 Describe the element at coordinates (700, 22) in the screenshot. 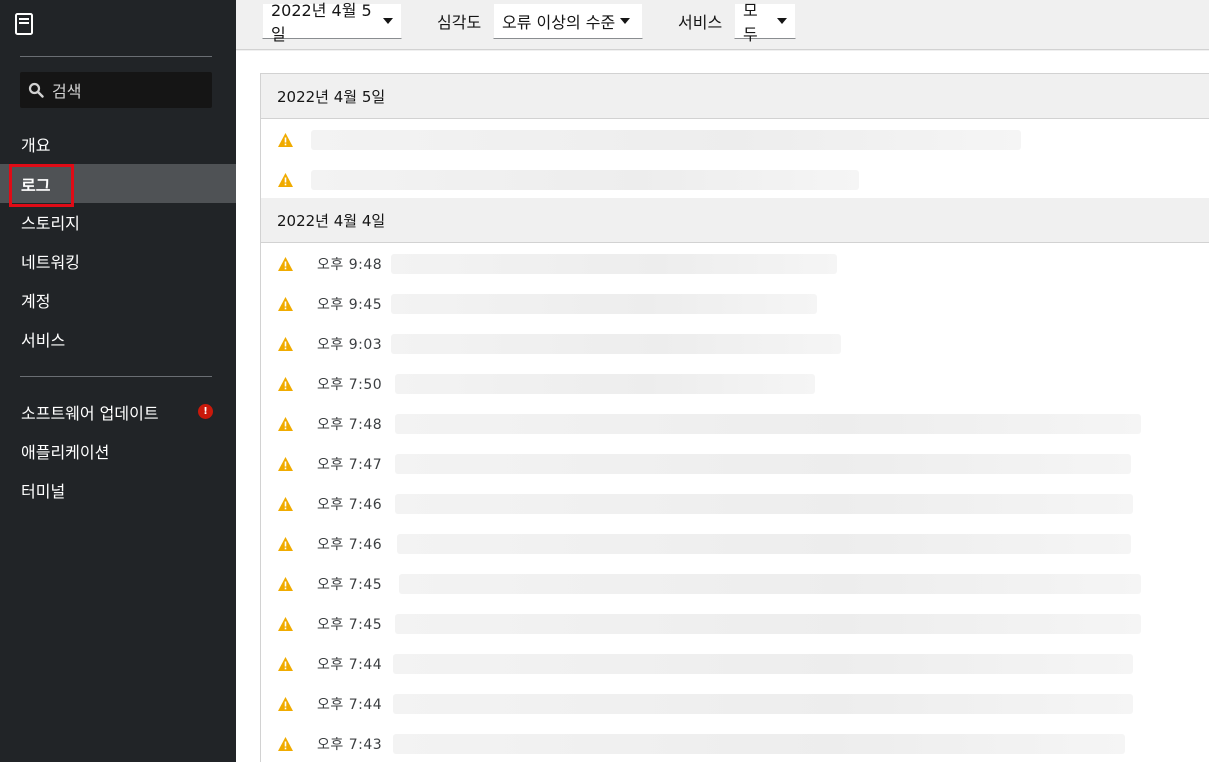

I see `service-label: 서비스` at that location.